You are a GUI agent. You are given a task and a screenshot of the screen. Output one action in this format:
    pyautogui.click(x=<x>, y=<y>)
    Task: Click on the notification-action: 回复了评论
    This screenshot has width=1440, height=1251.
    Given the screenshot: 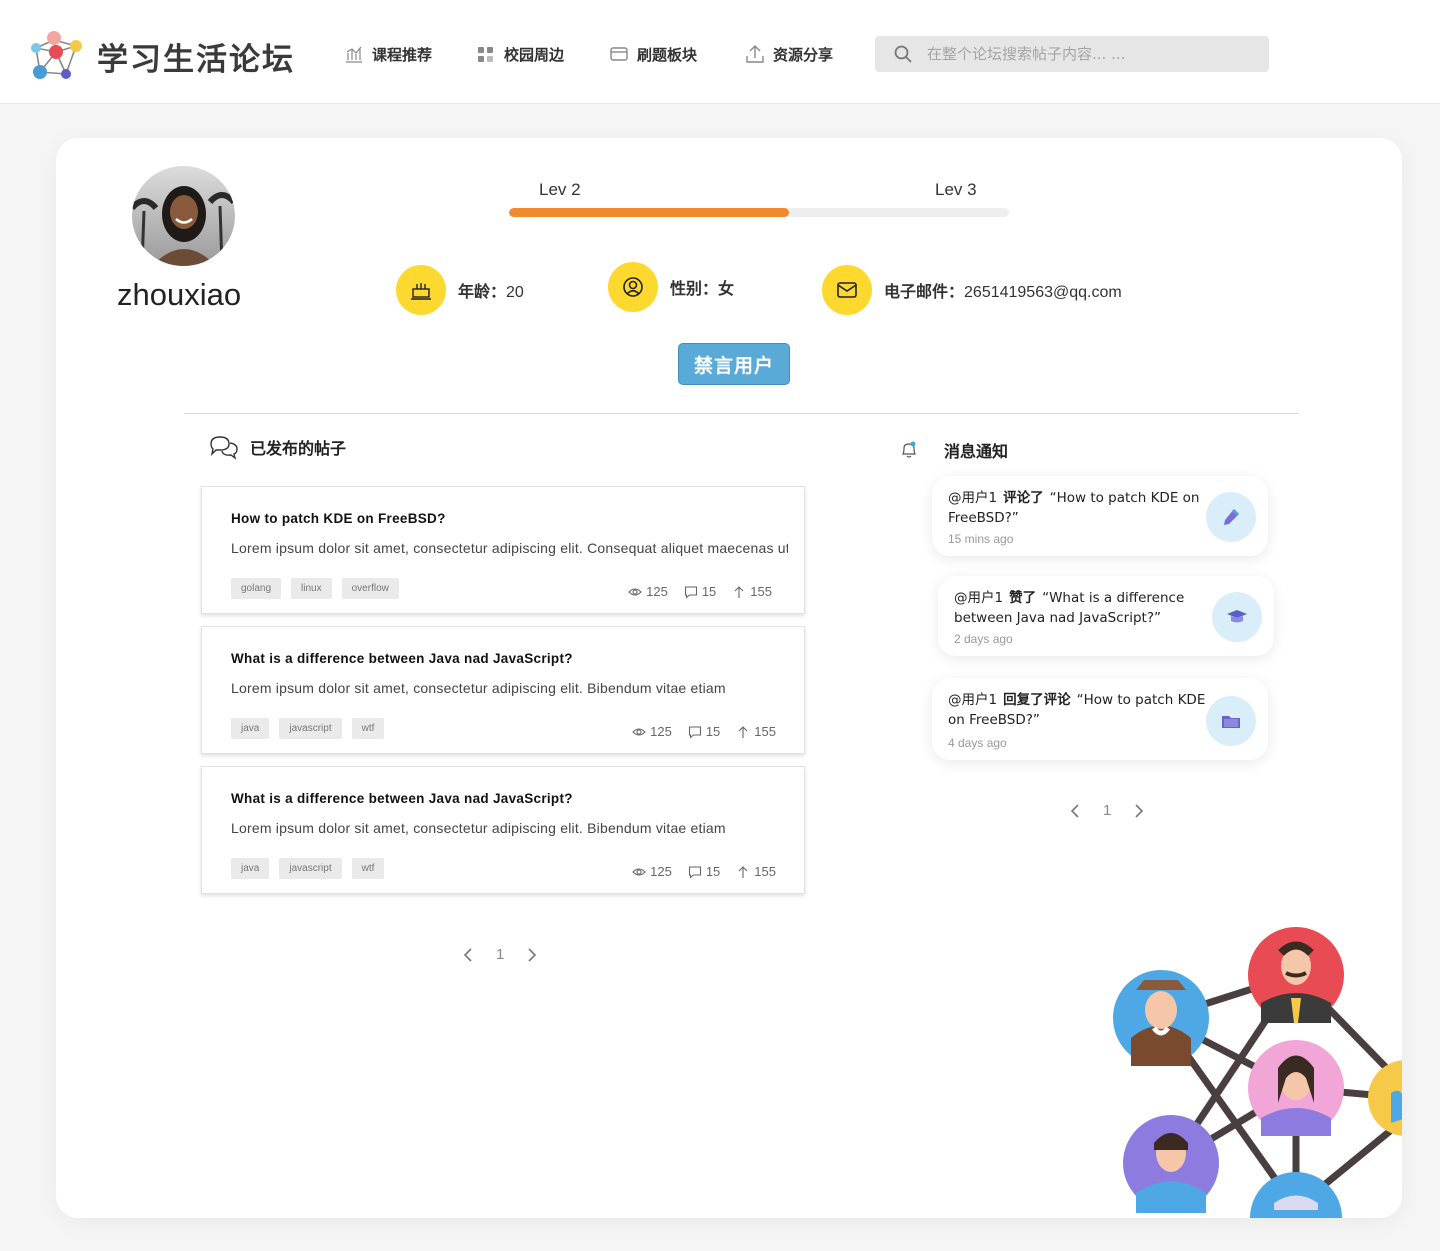 What is the action you would take?
    pyautogui.click(x=1037, y=700)
    